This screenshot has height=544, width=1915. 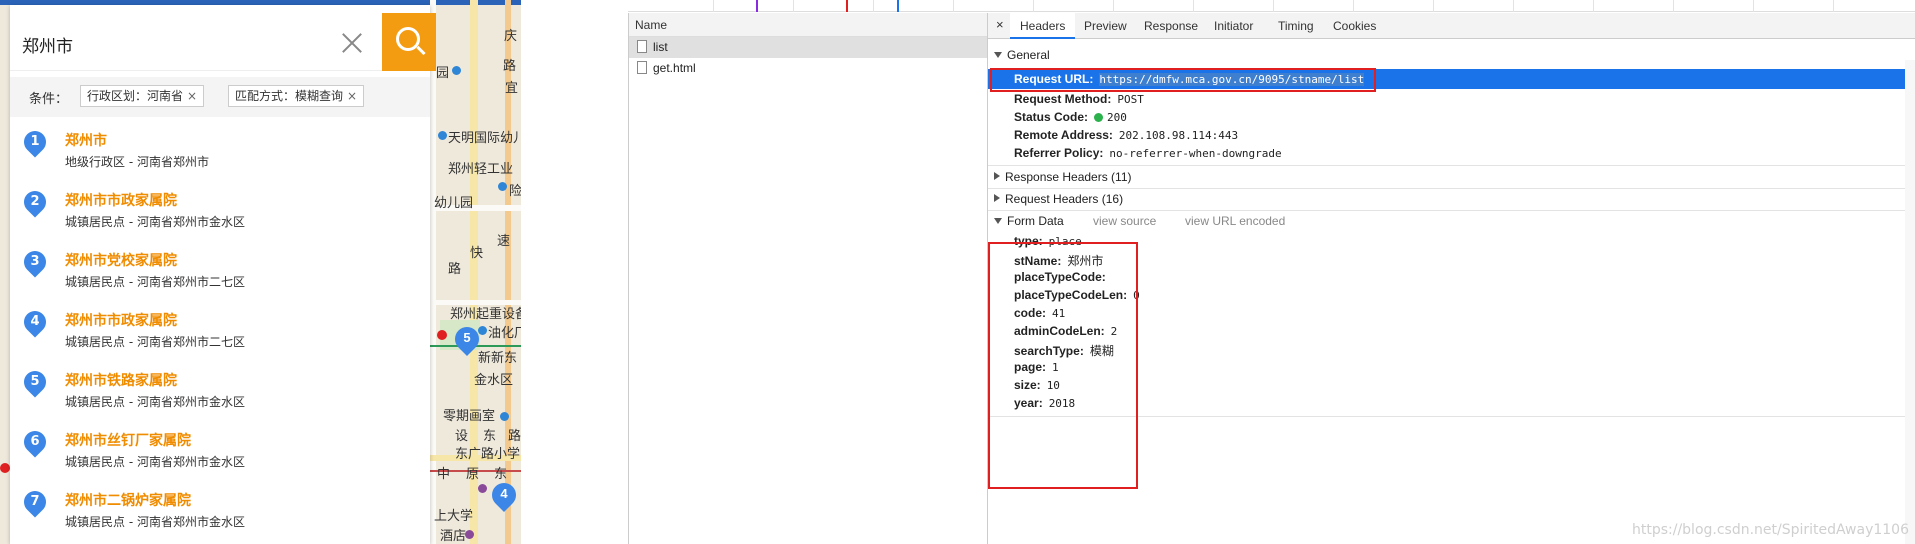 What do you see at coordinates (1232, 79) in the screenshot?
I see `request-url-value: https://dmfw.mca.gov.cn/9095/stname/list` at bounding box center [1232, 79].